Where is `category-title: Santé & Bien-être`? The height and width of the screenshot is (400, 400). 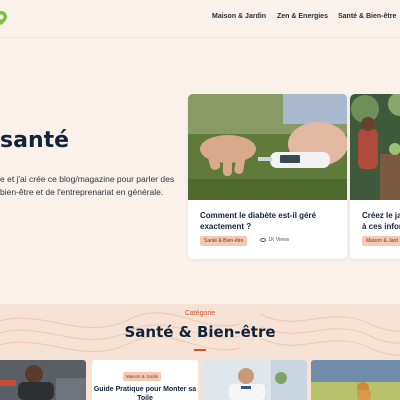
category-title: Santé & Bien-être is located at coordinates (200, 332).